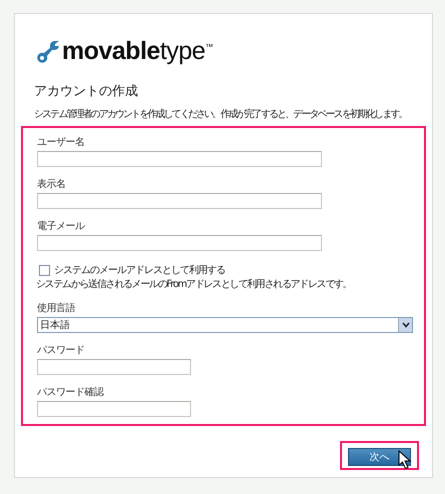 Image resolution: width=445 pixels, height=494 pixels. Describe the element at coordinates (194, 284) in the screenshot. I see `hint-text: システムから送信されるメールのFromアドレスとして利用されるアドレスです。` at that location.